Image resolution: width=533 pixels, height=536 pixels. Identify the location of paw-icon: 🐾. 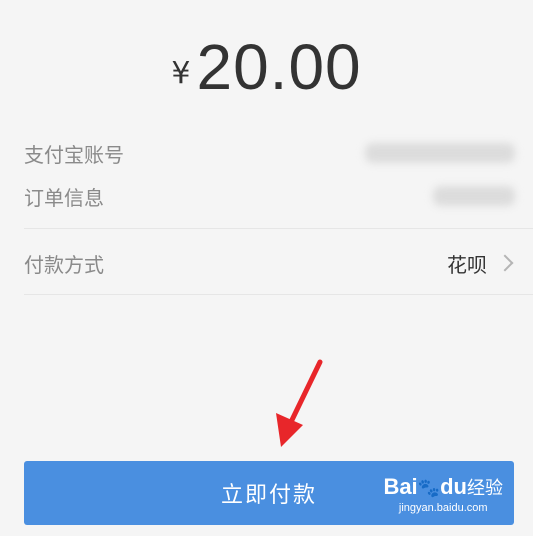
(429, 488).